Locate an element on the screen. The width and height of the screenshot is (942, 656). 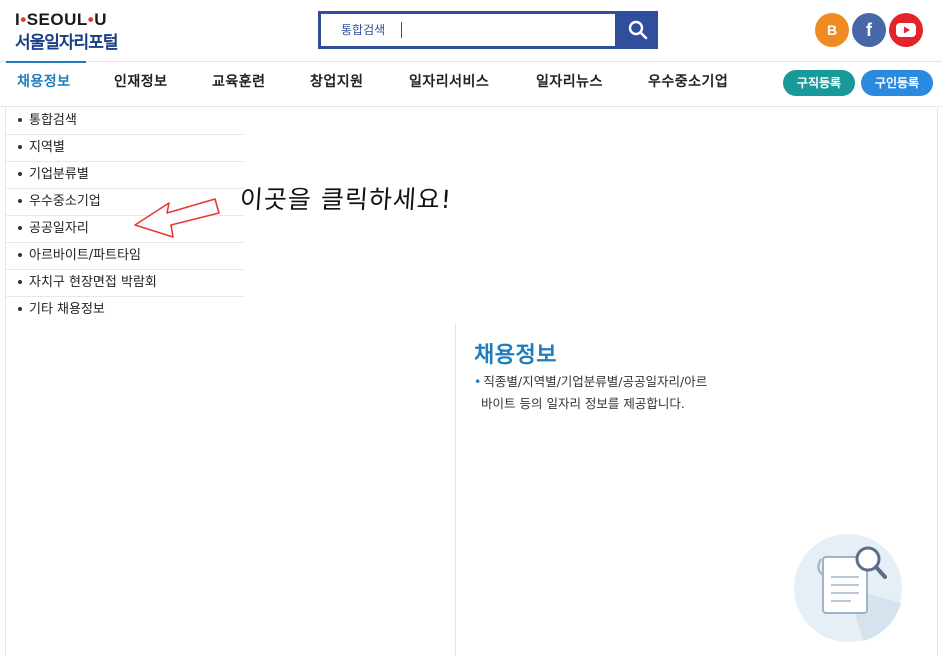
search-button is located at coordinates (637, 30).